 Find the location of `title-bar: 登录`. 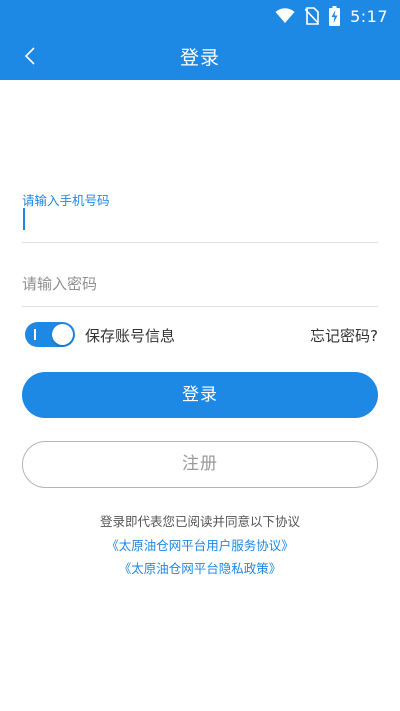

title-bar: 登录 is located at coordinates (200, 56).